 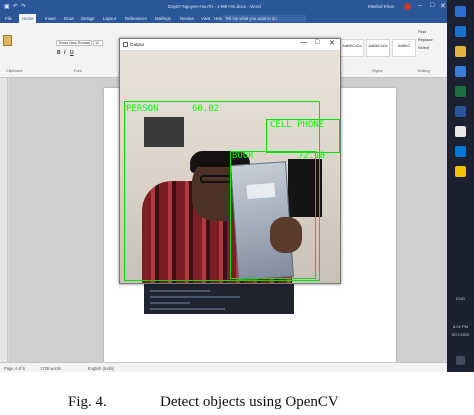 What do you see at coordinates (136, 18) in the screenshot?
I see `tab-references: References` at bounding box center [136, 18].